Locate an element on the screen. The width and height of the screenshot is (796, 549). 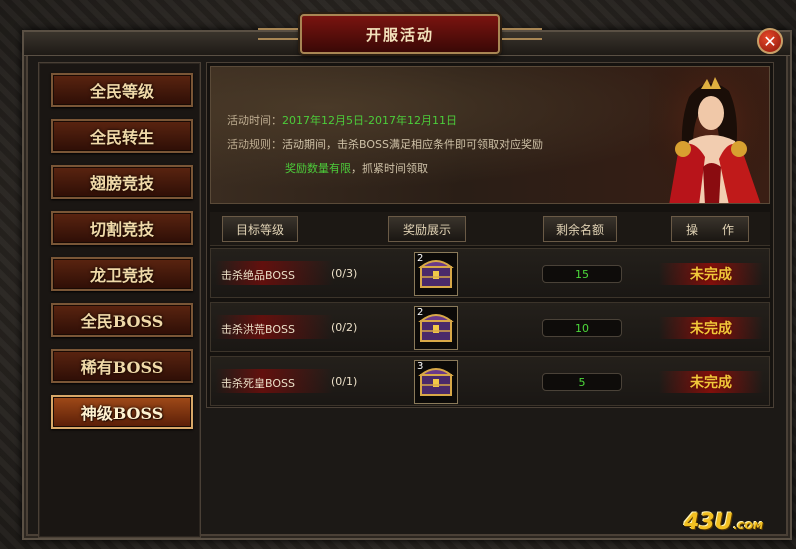
task-name: 击杀洪荒BOSS is located at coordinates (258, 329).